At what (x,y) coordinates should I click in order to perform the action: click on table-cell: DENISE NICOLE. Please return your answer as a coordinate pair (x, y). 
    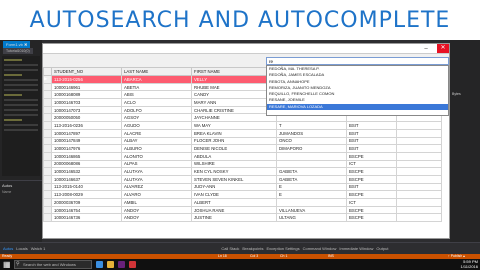
    Looking at the image, I should click on (234, 148).